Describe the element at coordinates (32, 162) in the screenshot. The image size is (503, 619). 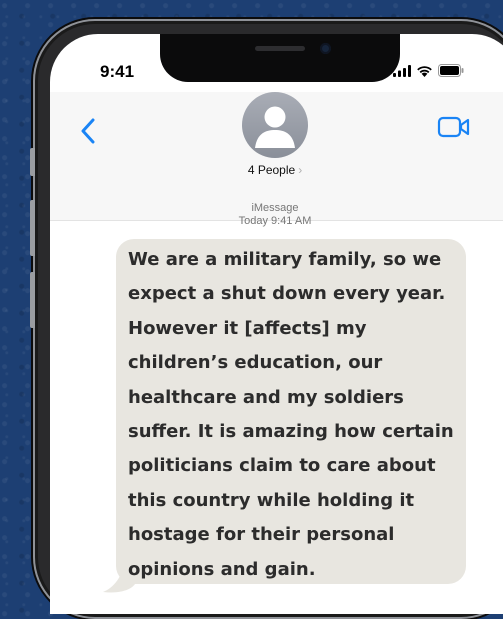
I see `silent-switch` at that location.